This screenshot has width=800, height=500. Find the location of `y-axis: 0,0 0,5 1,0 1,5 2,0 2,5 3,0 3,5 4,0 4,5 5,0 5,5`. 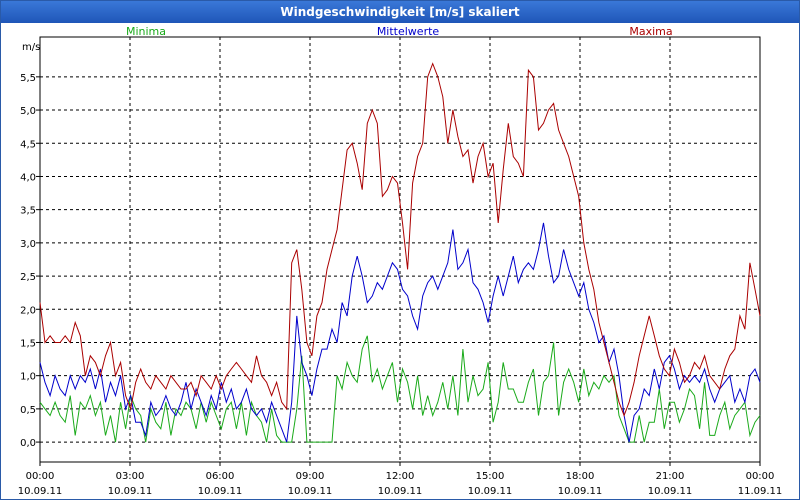

y-axis: 0,0 0,5 1,0 1,5 2,0 2,5 3,0 3,5 4,0 4,5 5,0 5,5 is located at coordinates (30, 261).